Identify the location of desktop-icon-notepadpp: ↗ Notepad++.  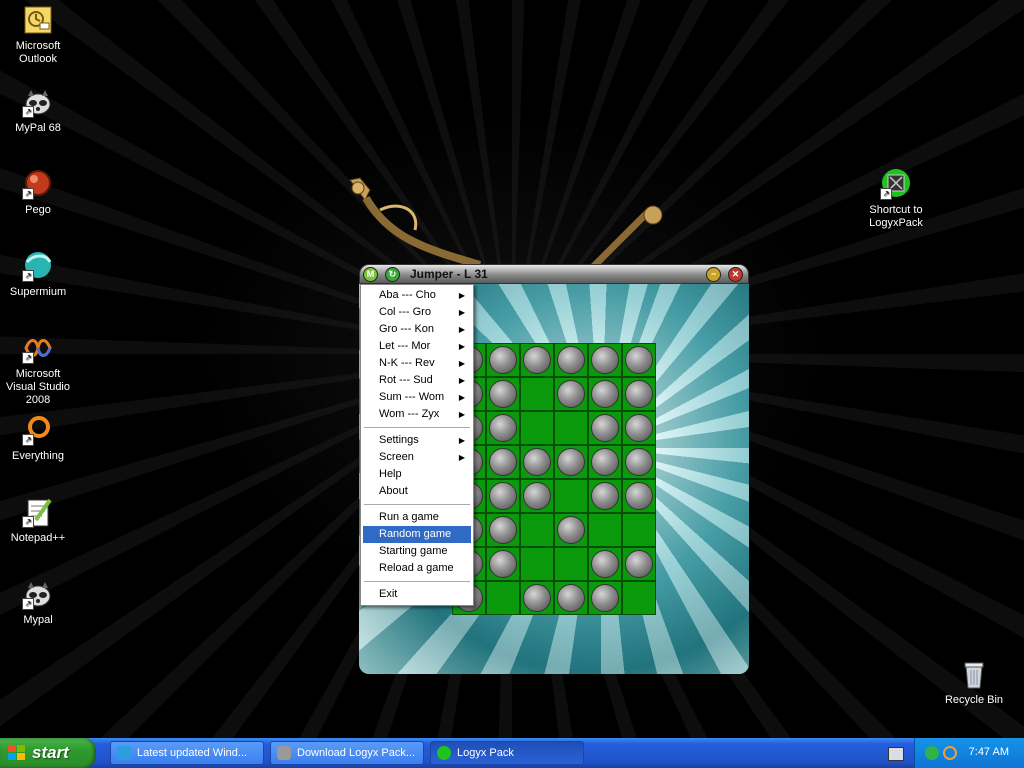
(38, 520).